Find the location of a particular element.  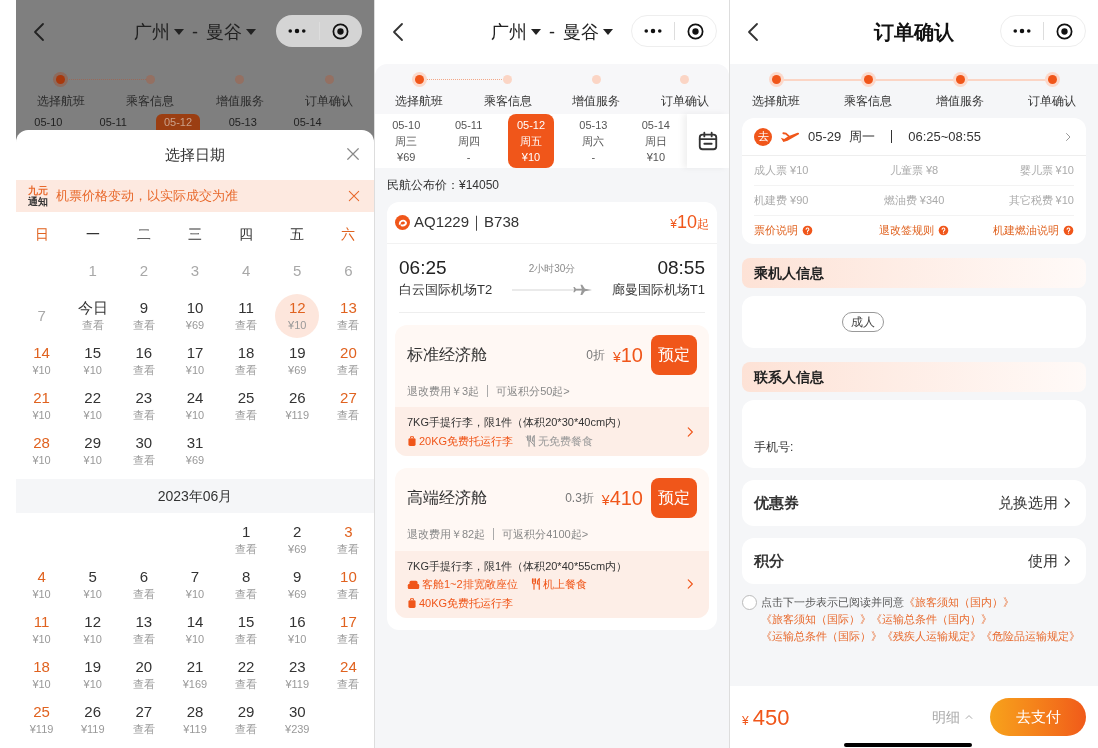

calendar-day: 19 ¥10 is located at coordinates (92, 674).